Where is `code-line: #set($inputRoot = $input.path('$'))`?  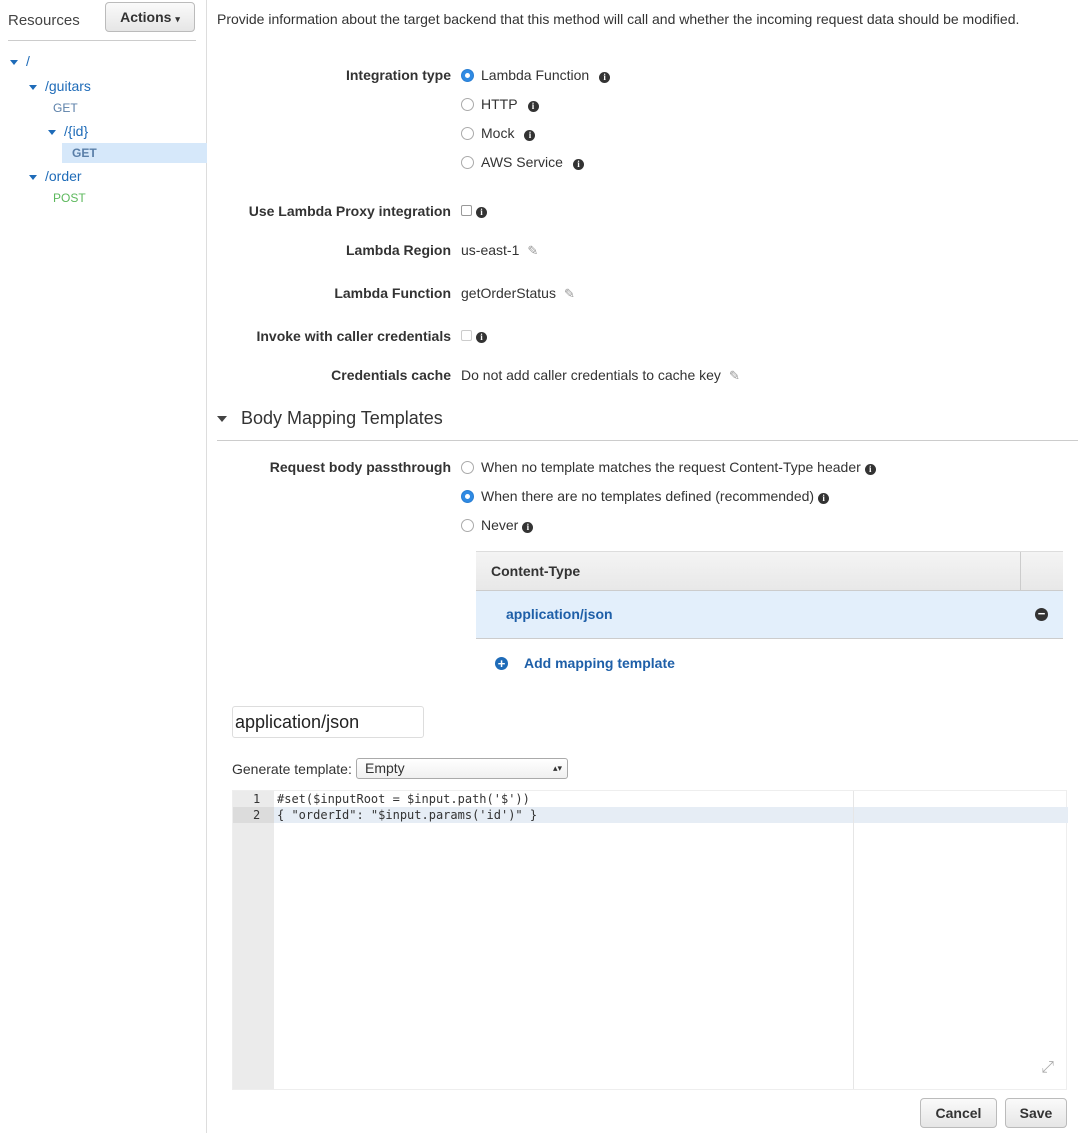
code-line: #set($inputRoot = $input.path('$')) is located at coordinates (403, 799).